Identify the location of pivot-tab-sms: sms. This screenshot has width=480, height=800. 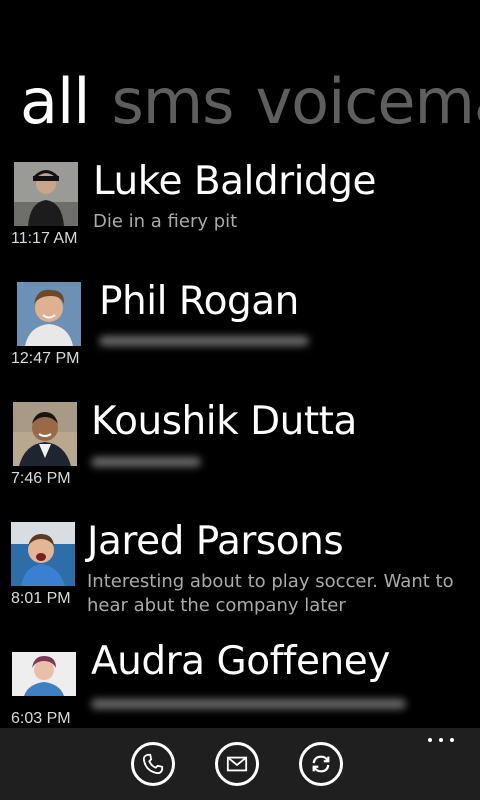
(172, 102).